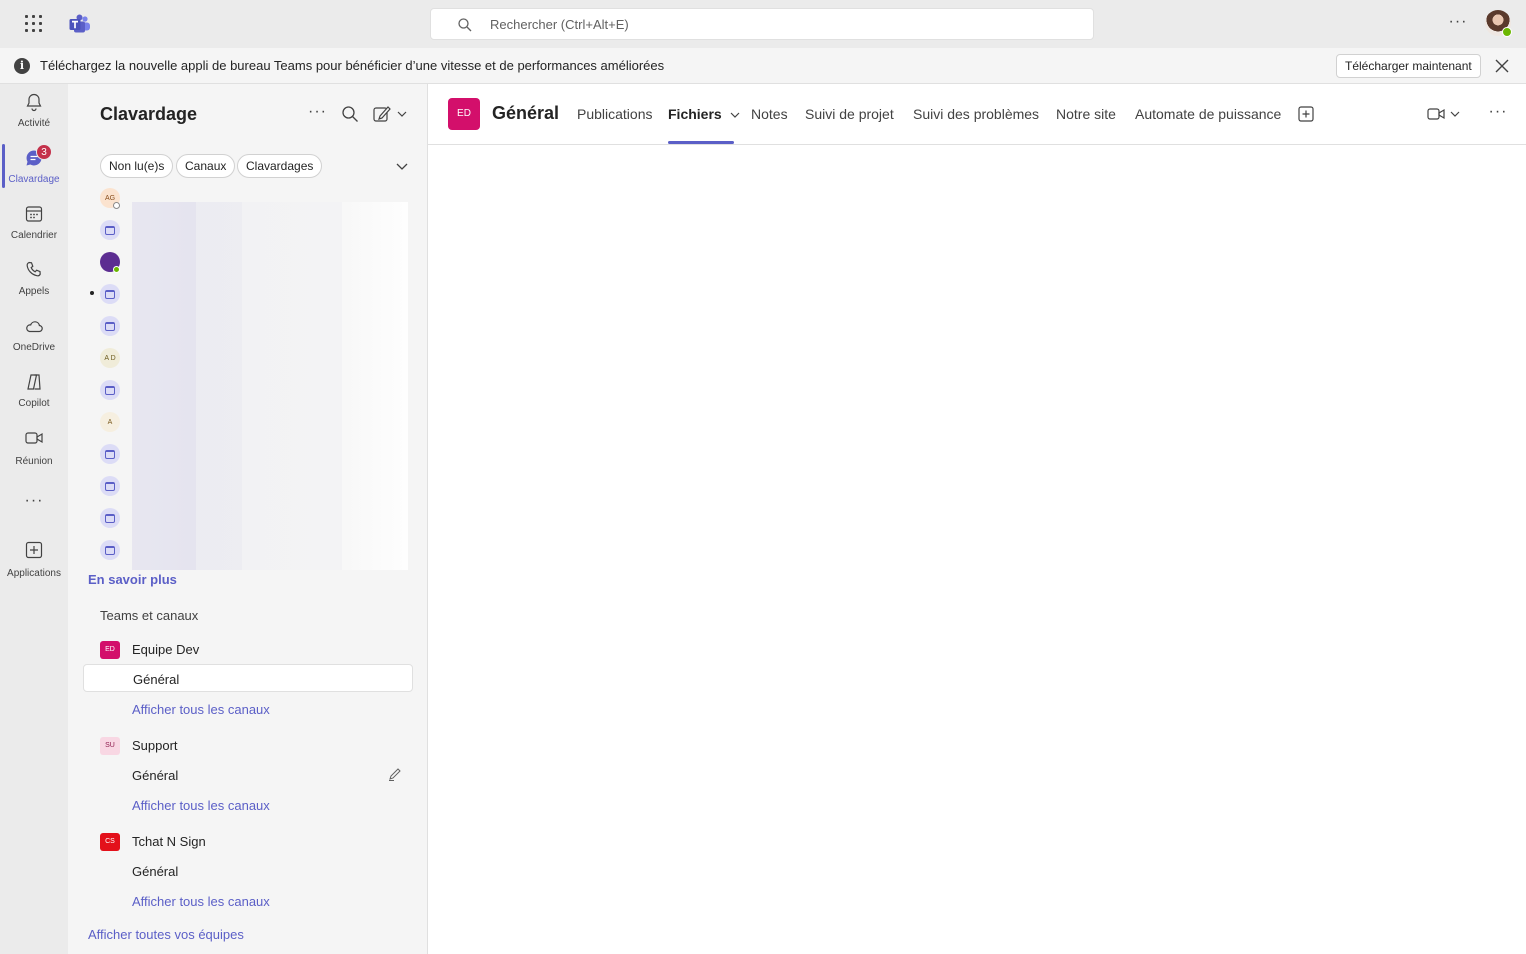 The image size is (1526, 954). Describe the element at coordinates (248, 649) in the screenshot. I see `team-item-equipe-dev: ED Equipe Dev` at that location.